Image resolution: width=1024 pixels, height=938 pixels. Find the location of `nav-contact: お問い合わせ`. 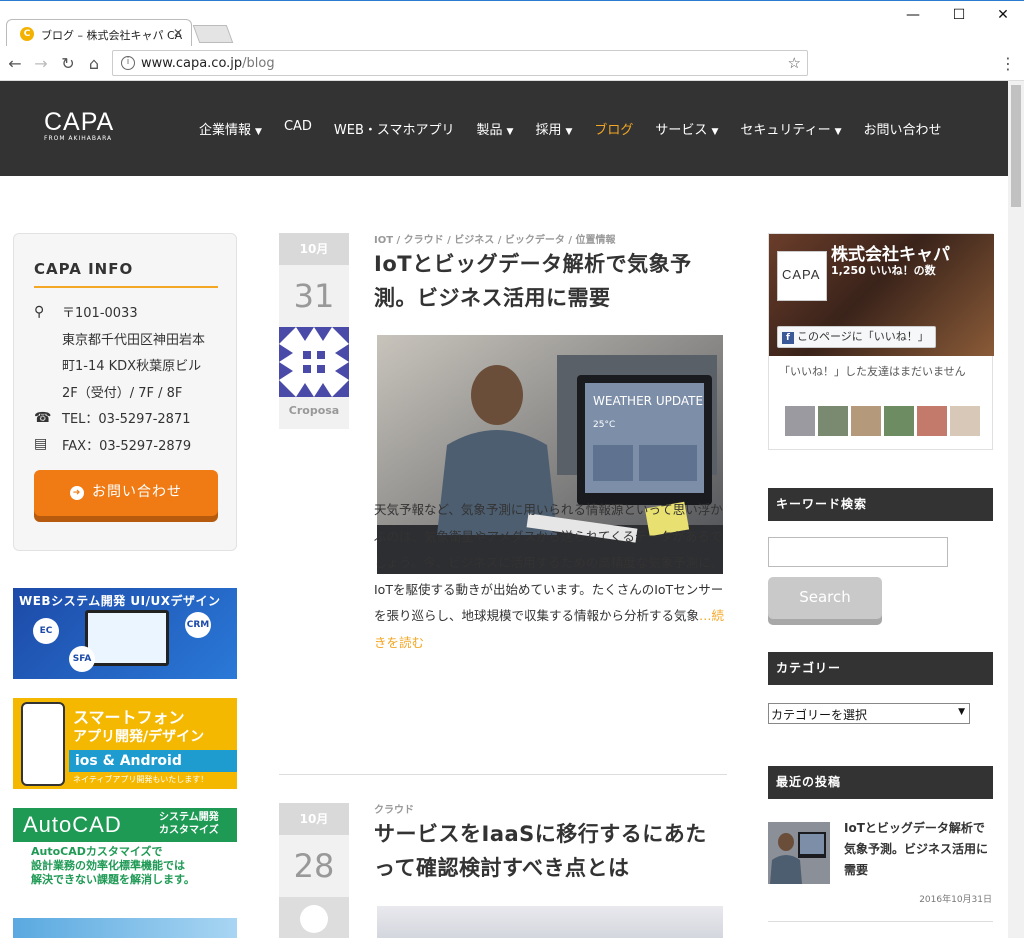

nav-contact: お問い合わせ is located at coordinates (903, 128).